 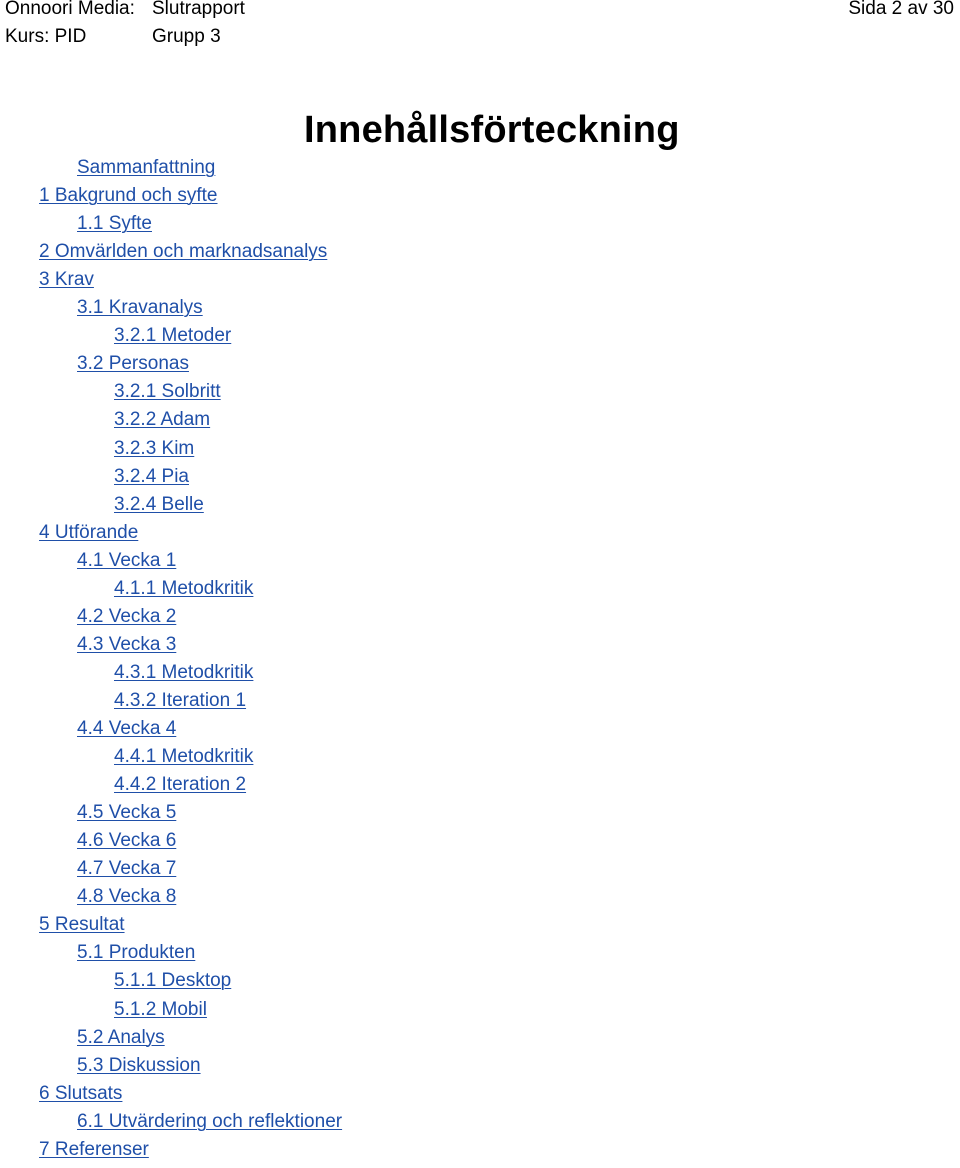 What do you see at coordinates (126, 645) in the screenshot?
I see `toc-link: 4.3 Vecka 3` at bounding box center [126, 645].